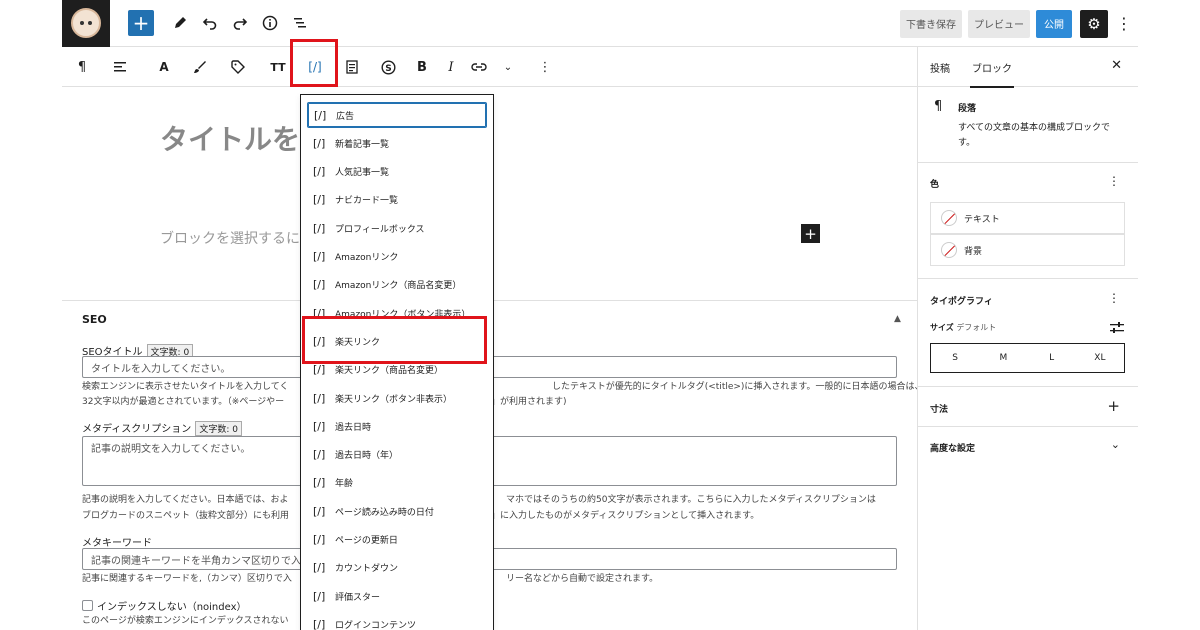  I want to click on undo-icon, so click(210, 23).